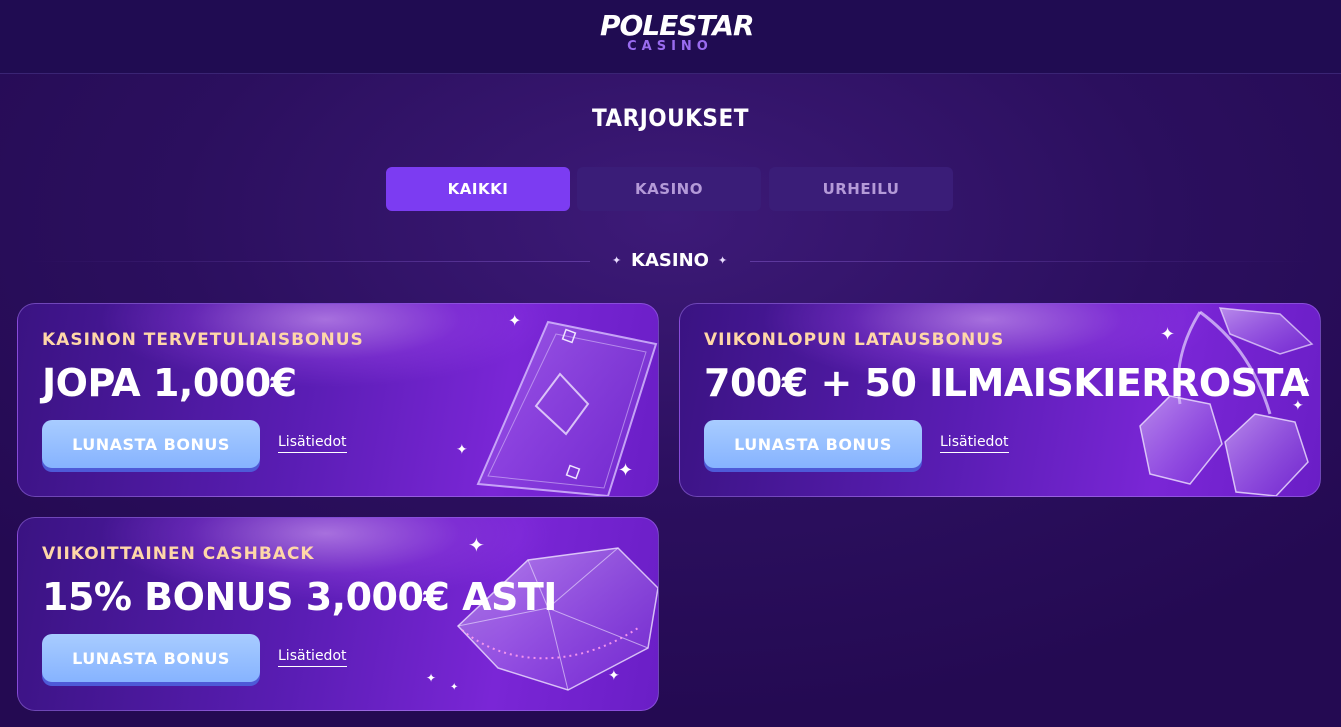  What do you see at coordinates (723, 260) in the screenshot?
I see `sparkle-icon: ✦` at bounding box center [723, 260].